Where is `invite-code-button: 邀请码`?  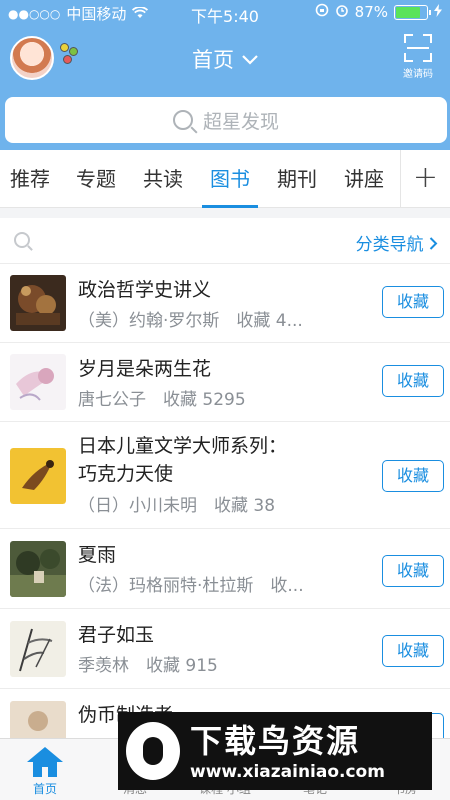
invite-code-button: 邀请码 is located at coordinates (418, 57).